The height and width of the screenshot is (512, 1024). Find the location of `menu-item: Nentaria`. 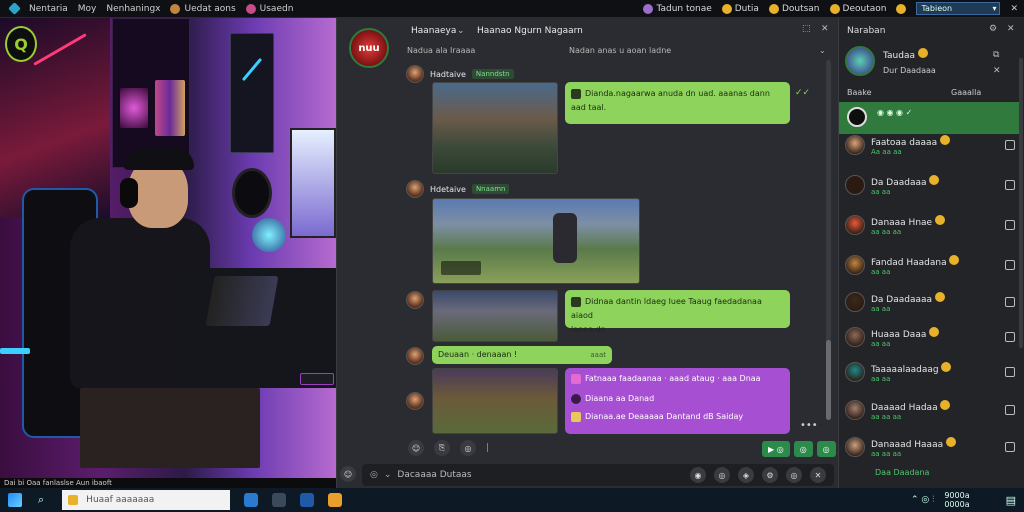

menu-item: Nentaria is located at coordinates (48, 9).